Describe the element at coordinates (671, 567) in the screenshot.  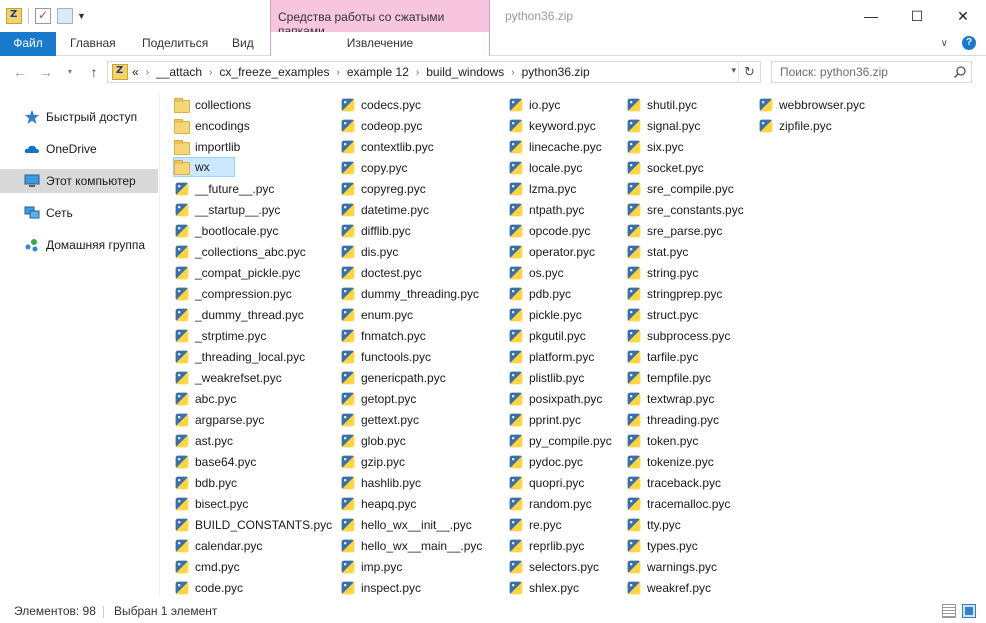
I see `file-item: warnings.pyc` at that location.